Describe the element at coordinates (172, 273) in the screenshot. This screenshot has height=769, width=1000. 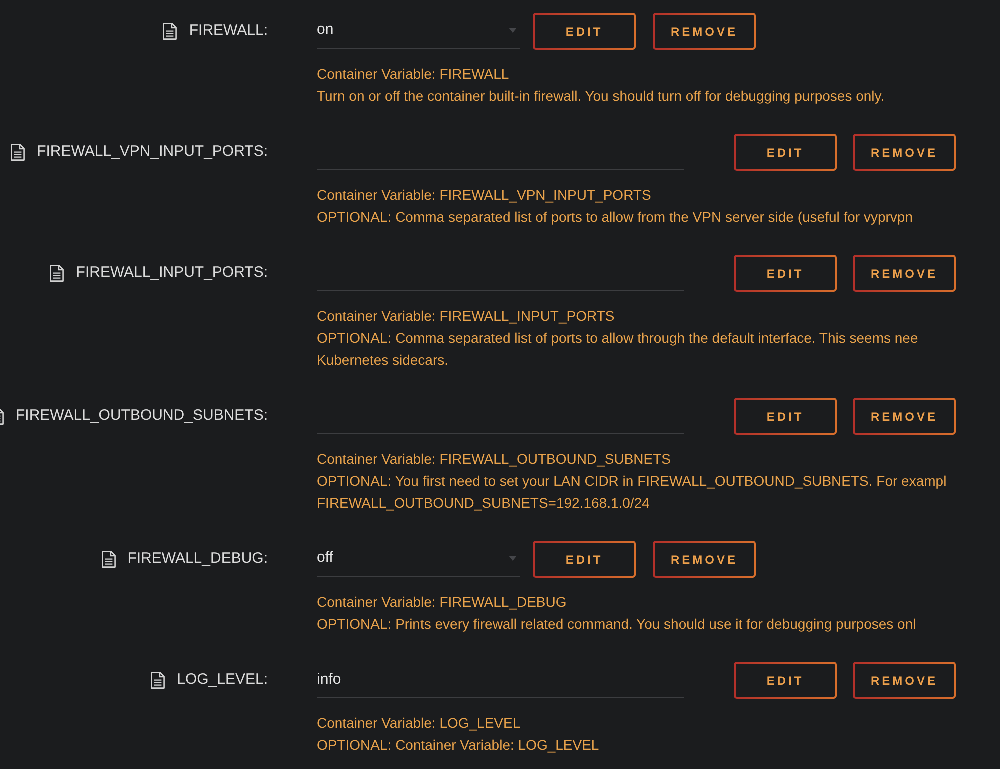
I see `variable-label: FIREWALL_INPUT_PORTS:` at that location.